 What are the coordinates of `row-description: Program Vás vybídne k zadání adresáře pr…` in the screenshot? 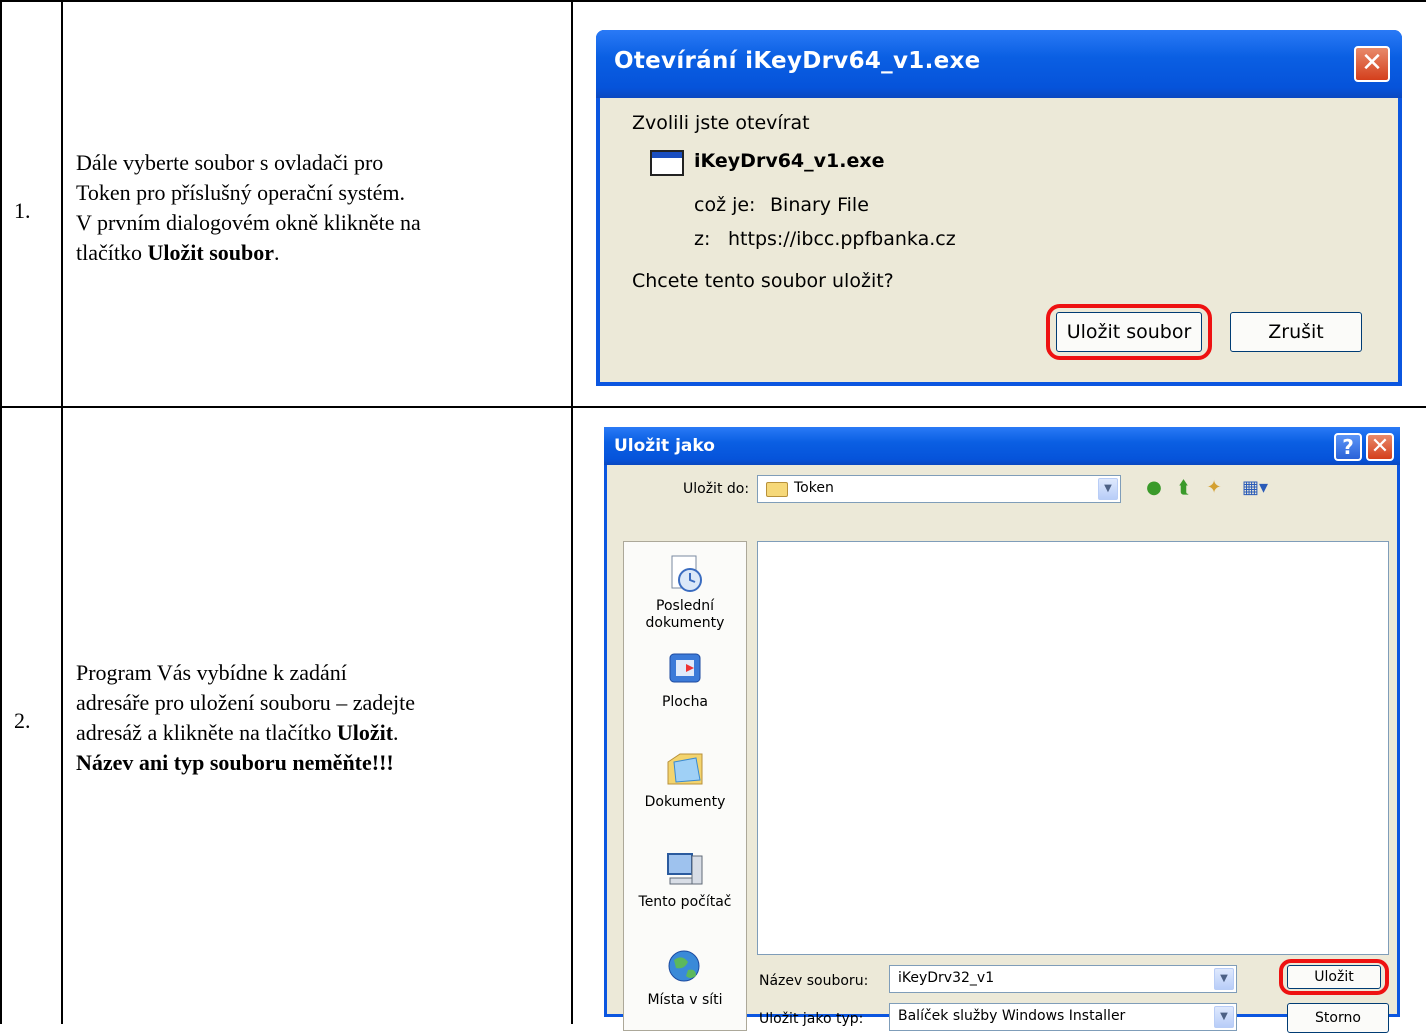 It's located at (315, 718).